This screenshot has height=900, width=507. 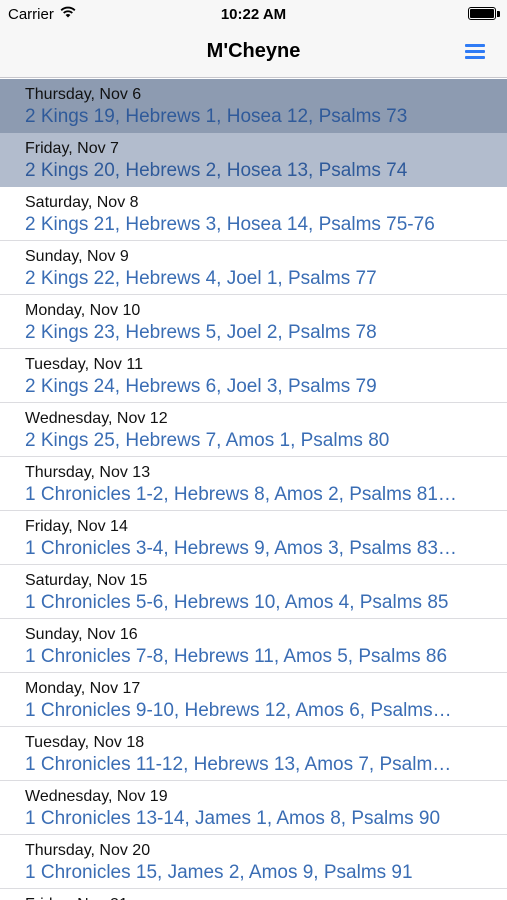 I want to click on menu-icon, so click(x=476, y=52).